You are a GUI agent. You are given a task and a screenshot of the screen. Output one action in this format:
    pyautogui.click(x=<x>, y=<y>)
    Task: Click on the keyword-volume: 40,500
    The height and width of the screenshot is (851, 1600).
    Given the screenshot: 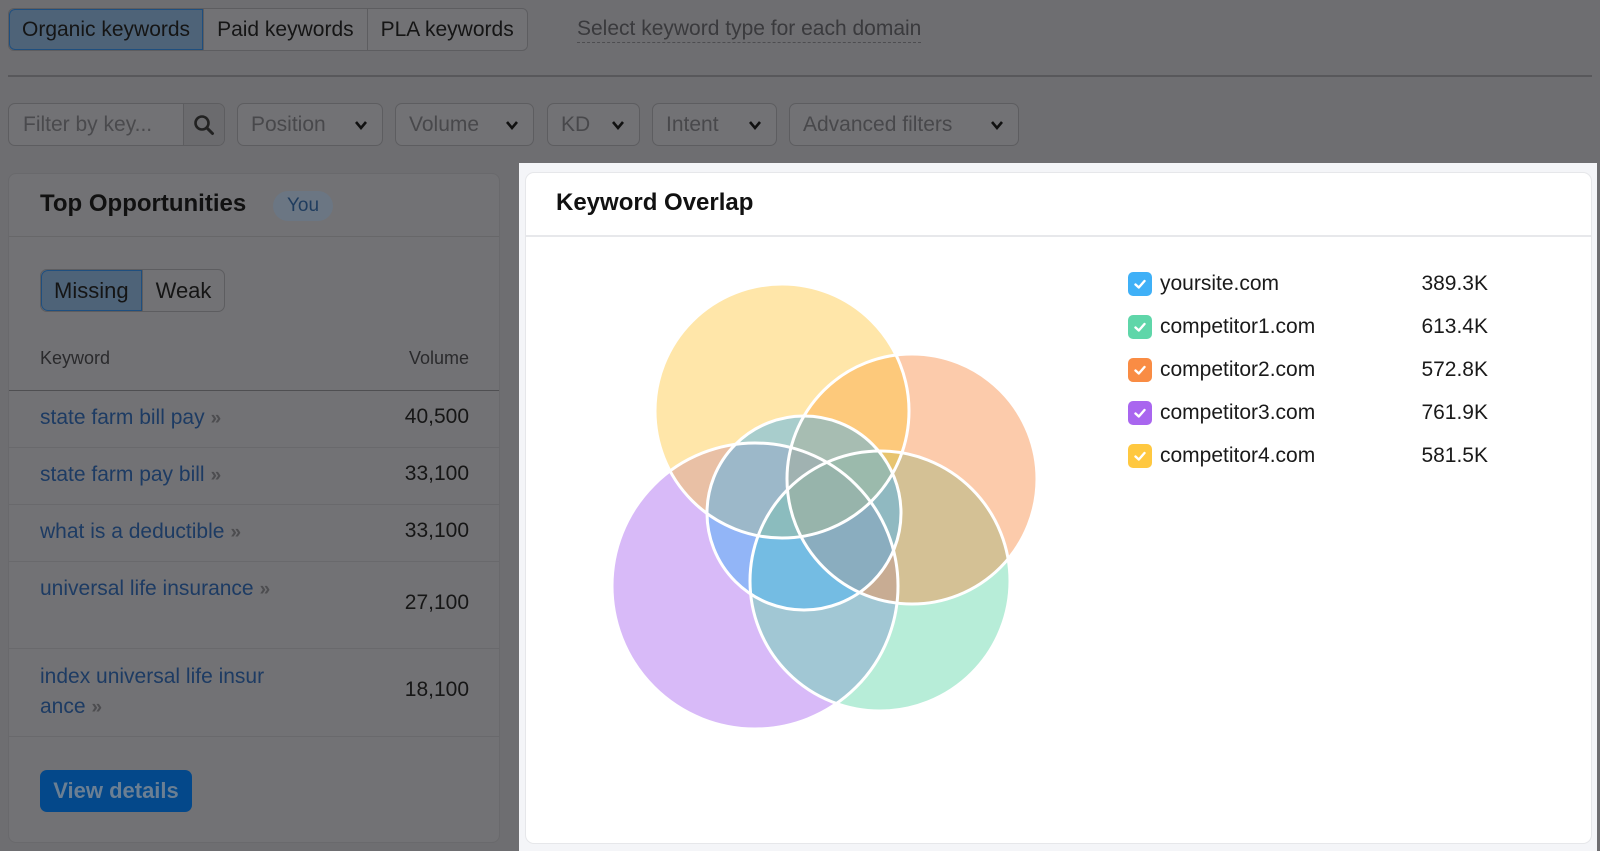 What is the action you would take?
    pyautogui.click(x=436, y=416)
    